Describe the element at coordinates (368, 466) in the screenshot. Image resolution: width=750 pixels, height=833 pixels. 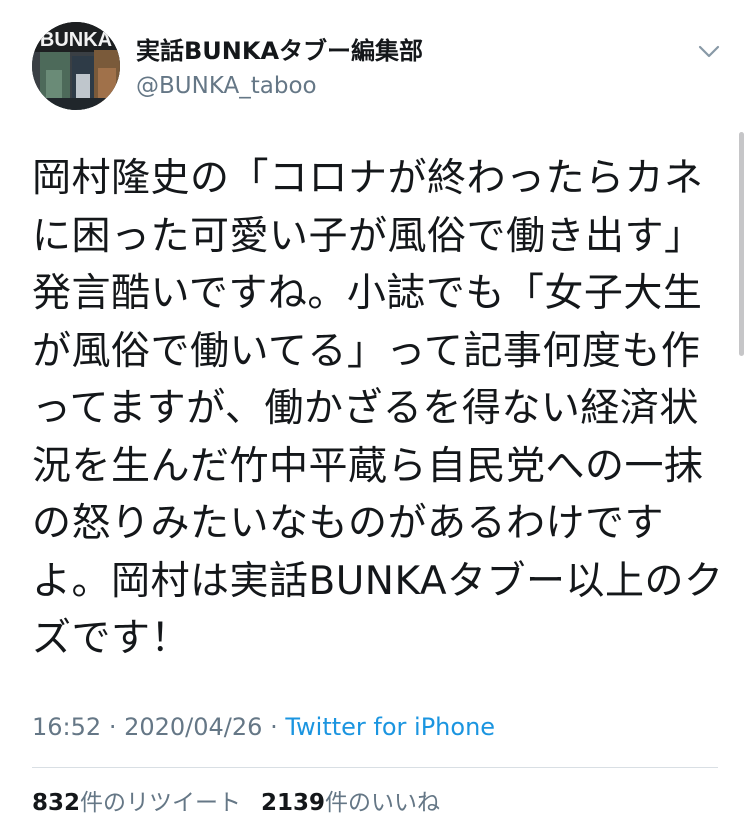
I see `tweet-text-line: 況を生んだ竹中平蔵ら自民党への一抹` at that location.